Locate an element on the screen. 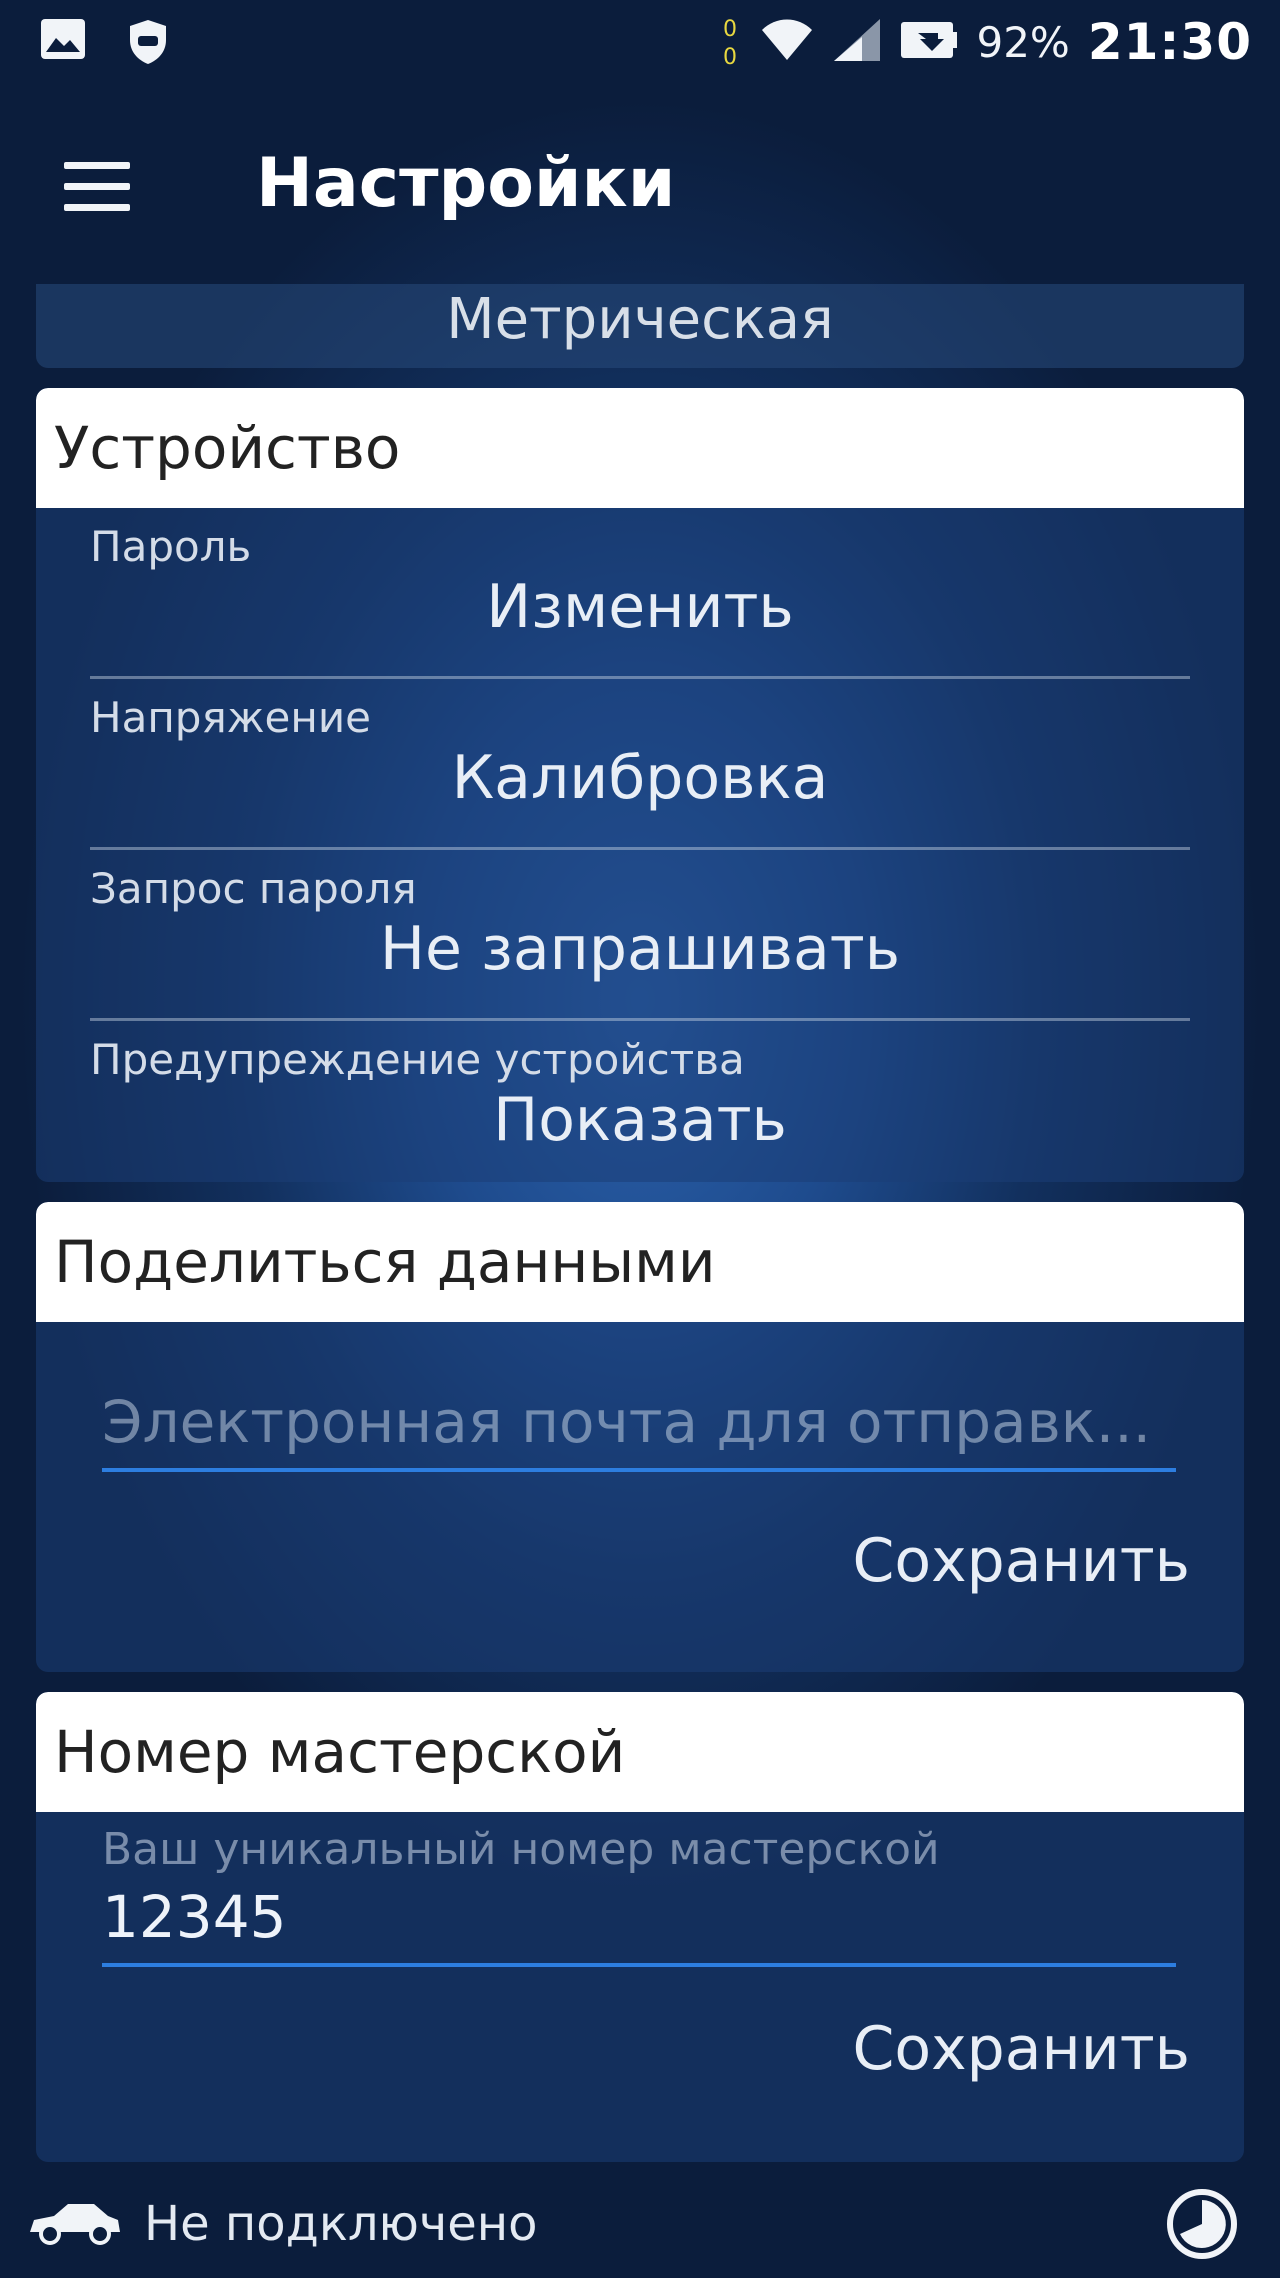 This screenshot has width=1280, height=2278. password-setting: Пароль Изменить is located at coordinates (640, 593).